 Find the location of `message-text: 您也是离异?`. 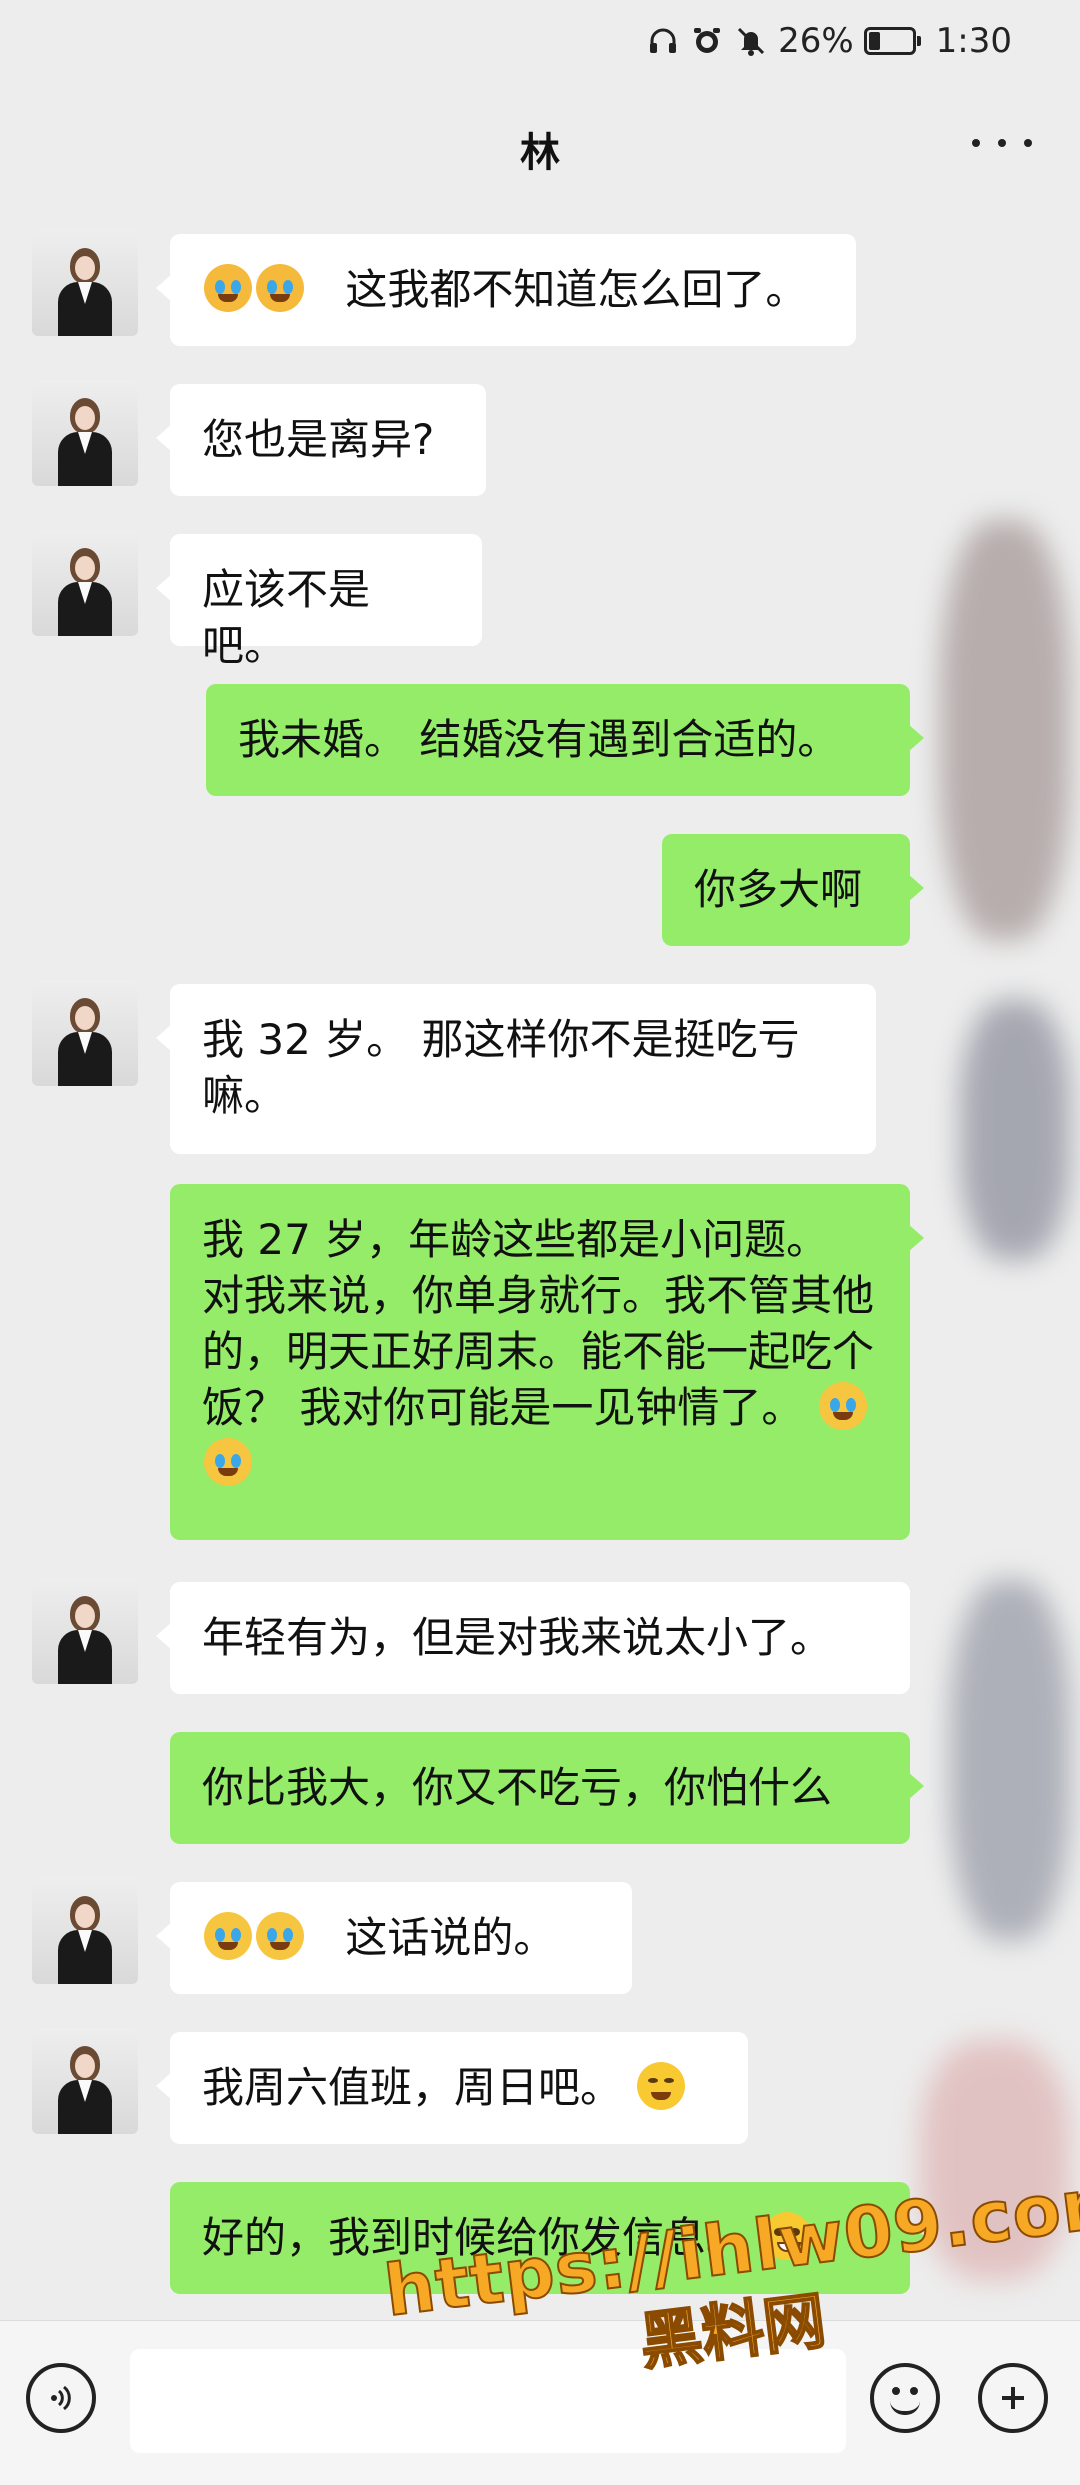

message-text: 您也是离异? is located at coordinates (318, 439).